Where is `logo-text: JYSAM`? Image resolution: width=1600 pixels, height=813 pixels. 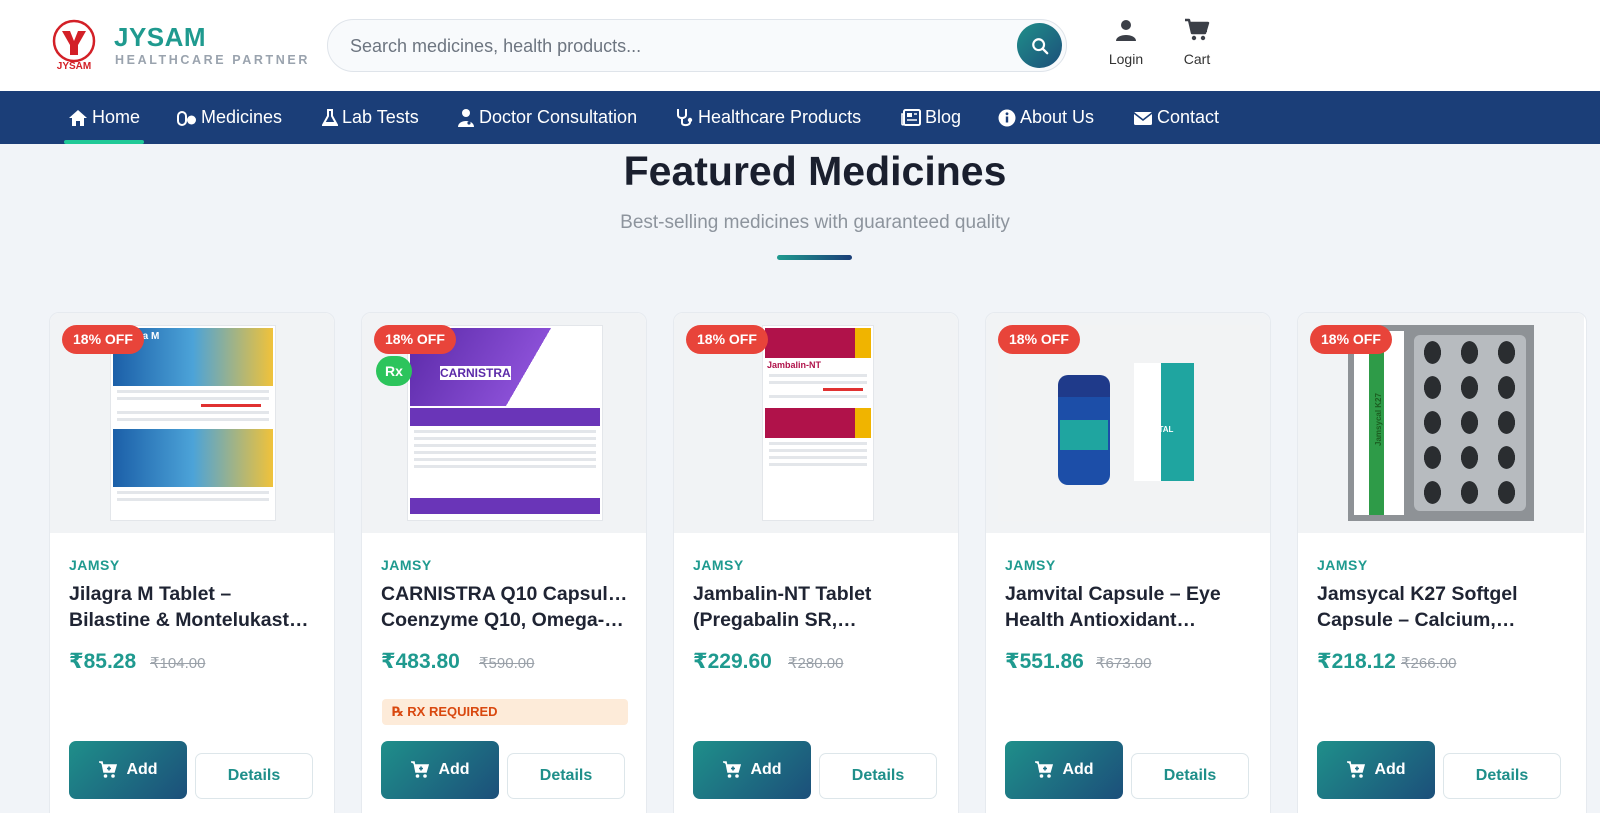
logo-text: JYSAM is located at coordinates (74, 66).